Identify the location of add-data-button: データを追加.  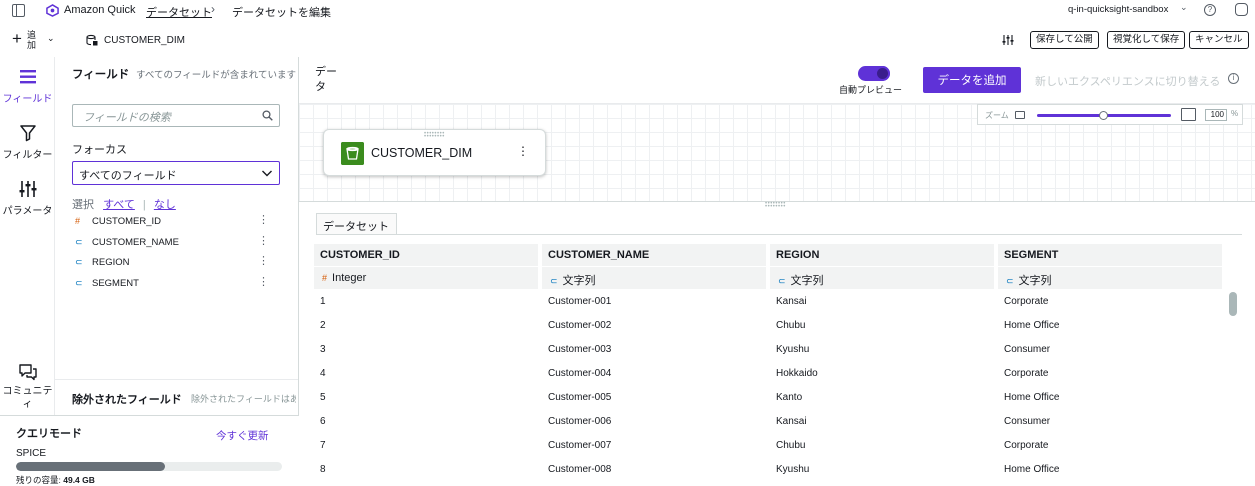
(972, 80).